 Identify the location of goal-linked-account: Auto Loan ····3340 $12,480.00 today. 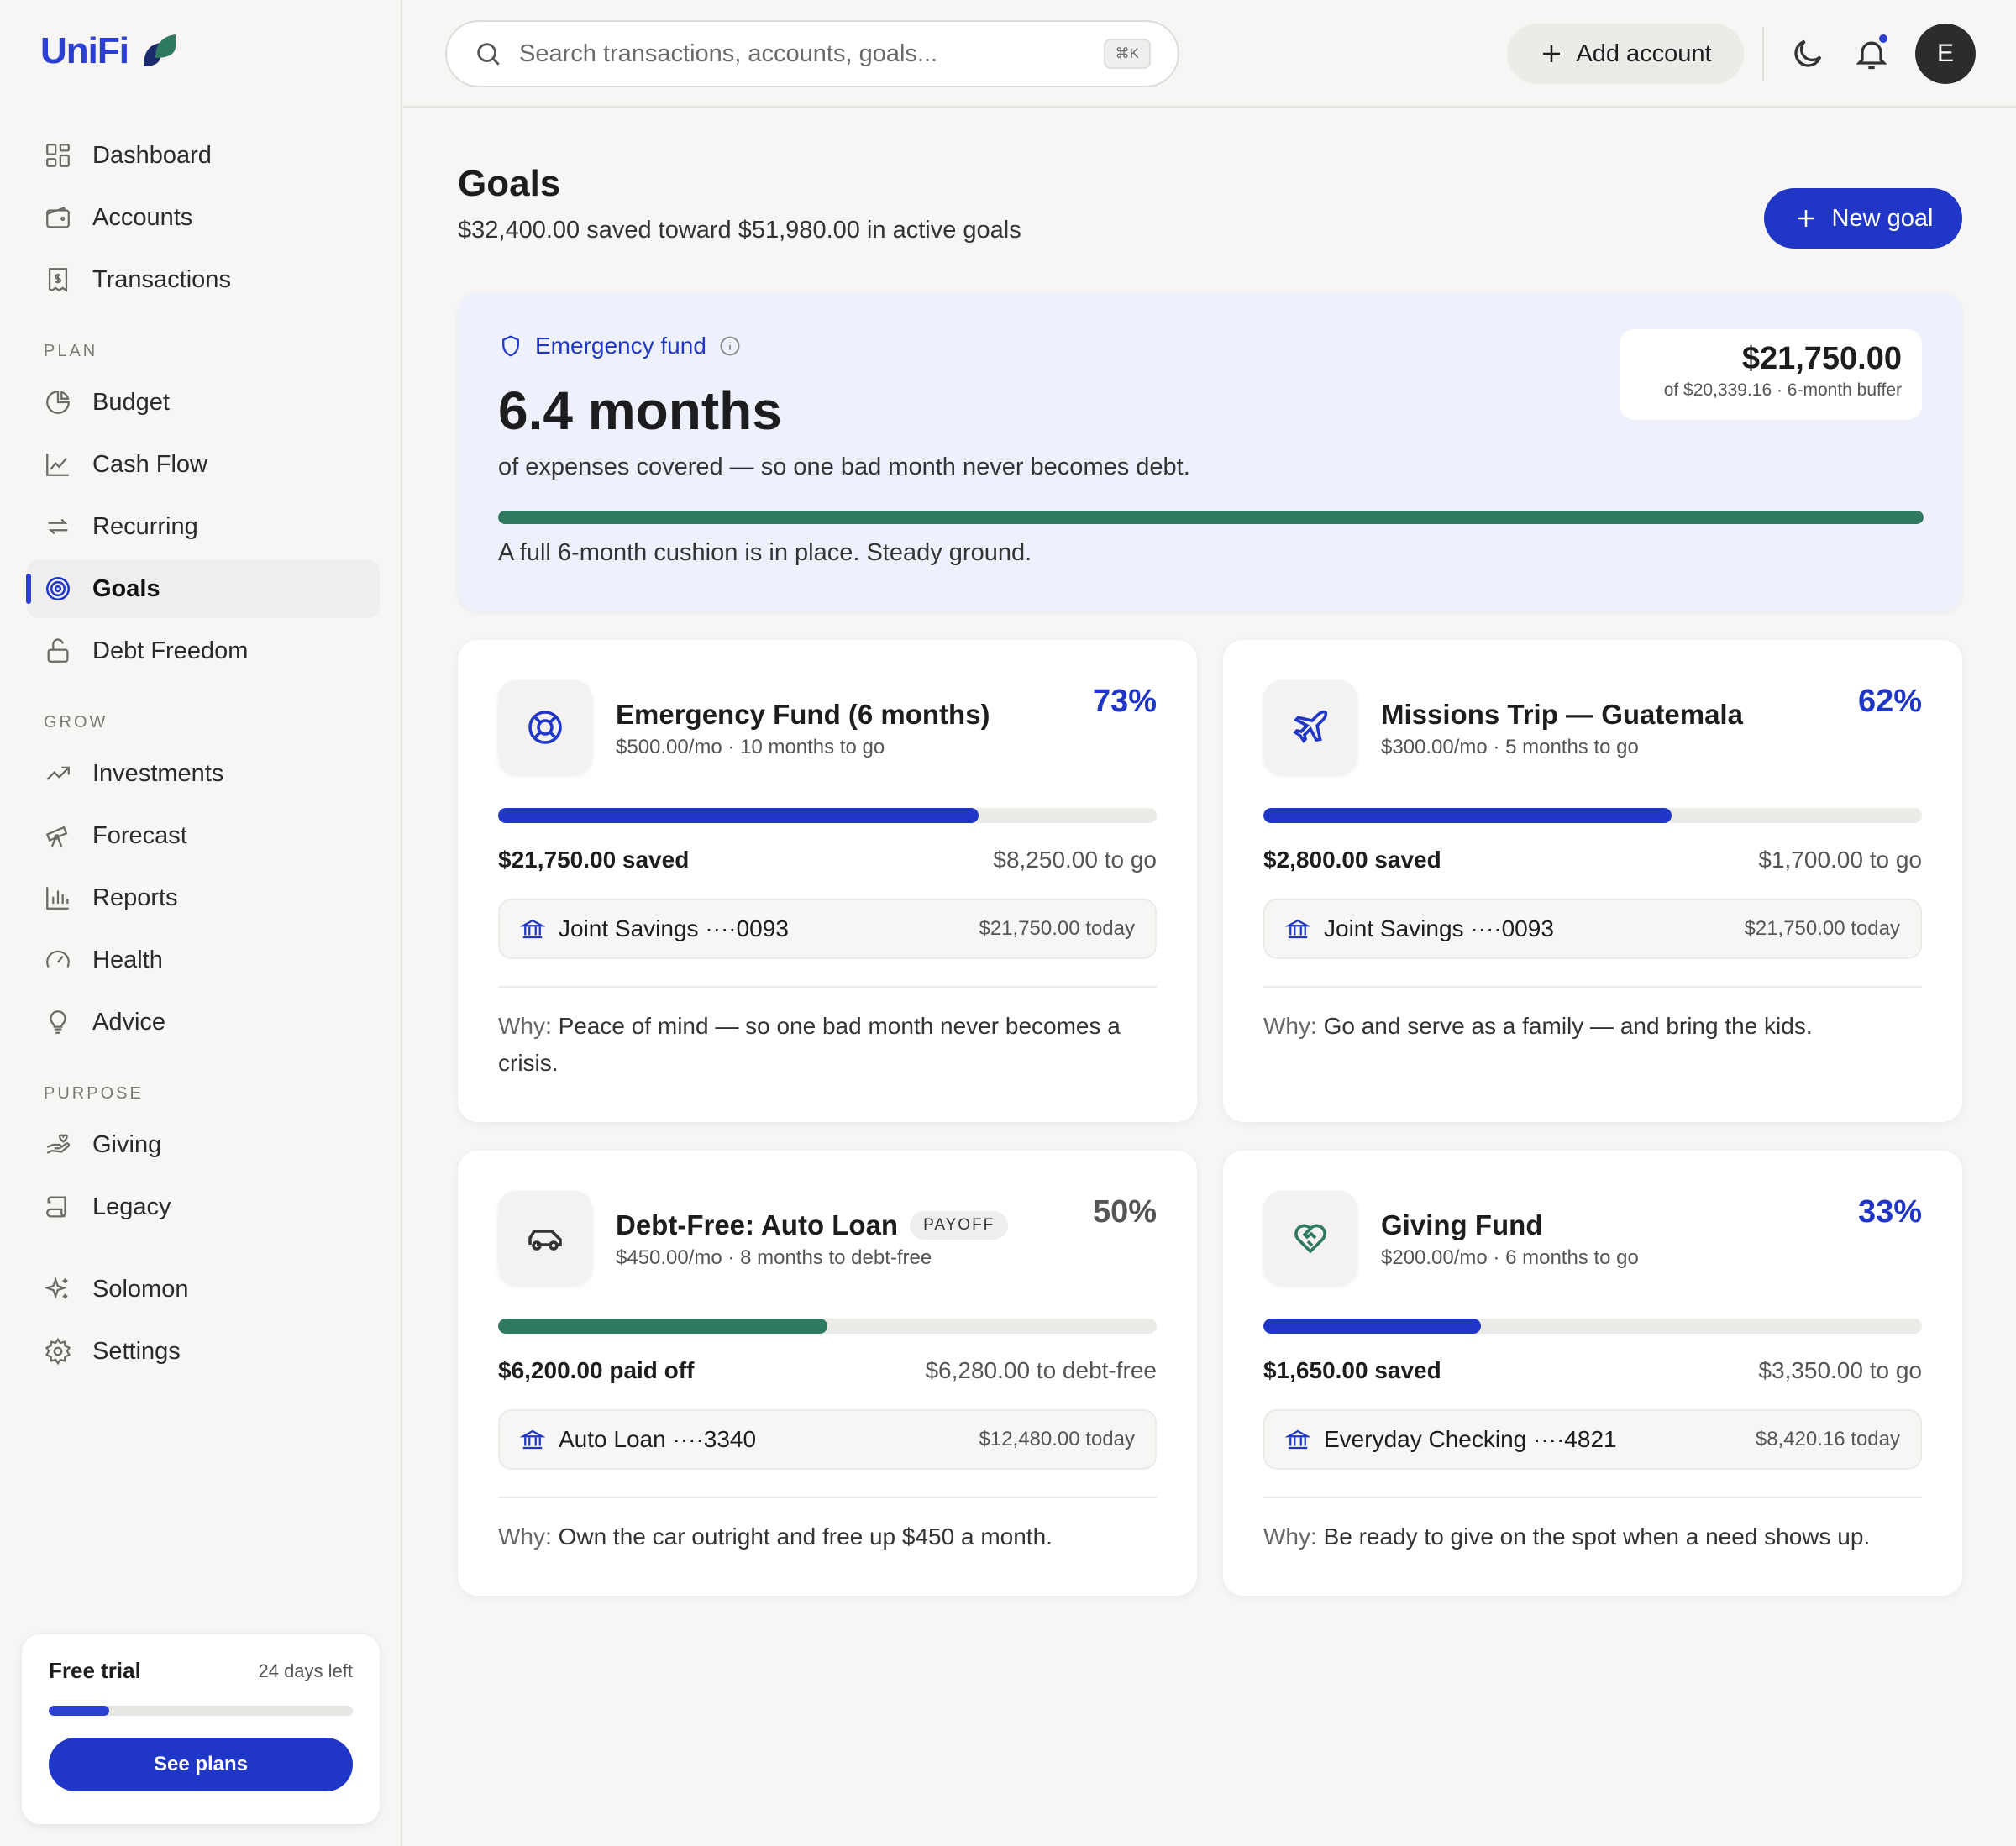
(827, 1439).